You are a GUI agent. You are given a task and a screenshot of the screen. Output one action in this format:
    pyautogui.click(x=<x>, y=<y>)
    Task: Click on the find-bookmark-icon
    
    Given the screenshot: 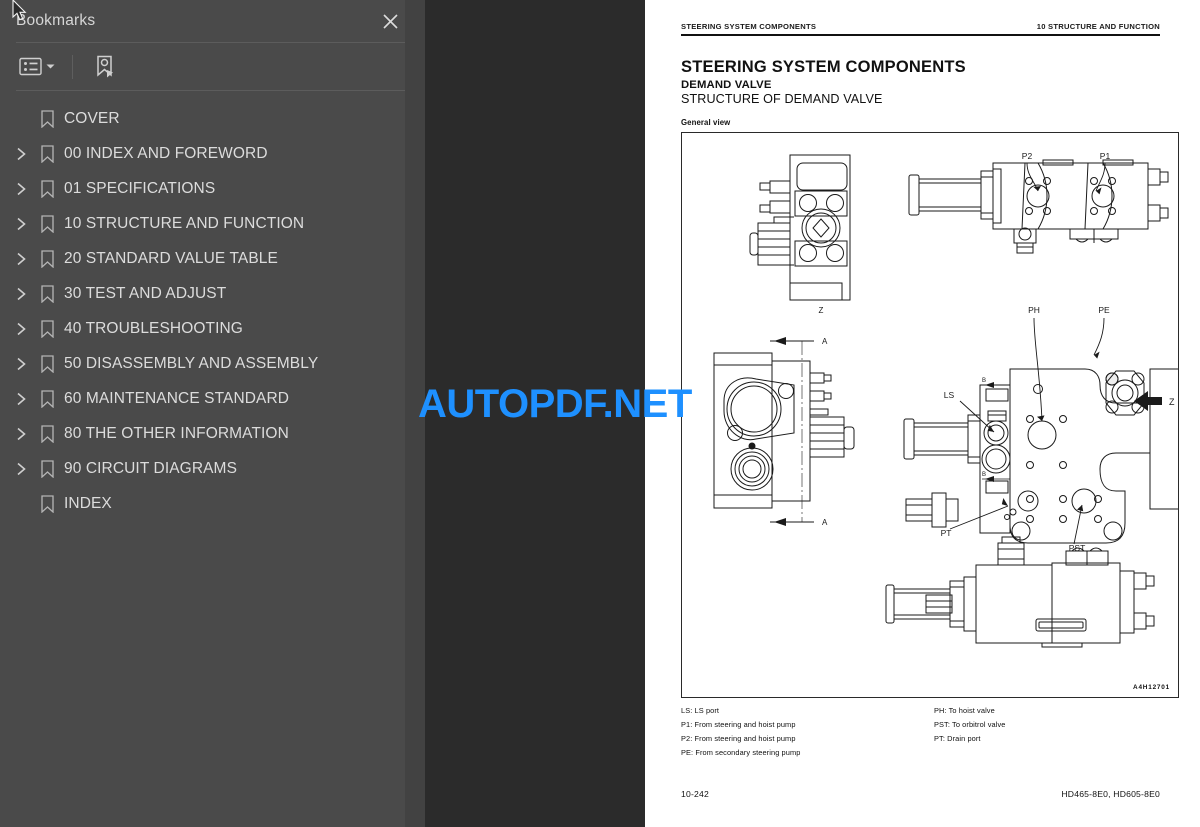 What is the action you would take?
    pyautogui.click(x=105, y=67)
    